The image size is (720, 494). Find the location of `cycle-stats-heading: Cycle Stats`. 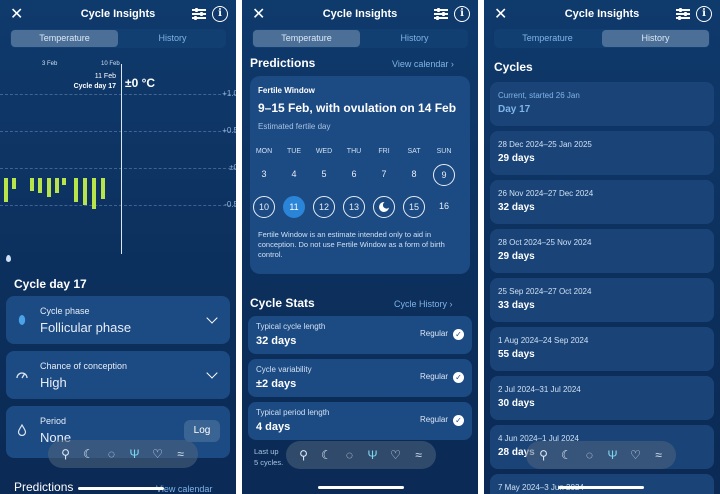

cycle-stats-heading: Cycle Stats is located at coordinates (282, 303).